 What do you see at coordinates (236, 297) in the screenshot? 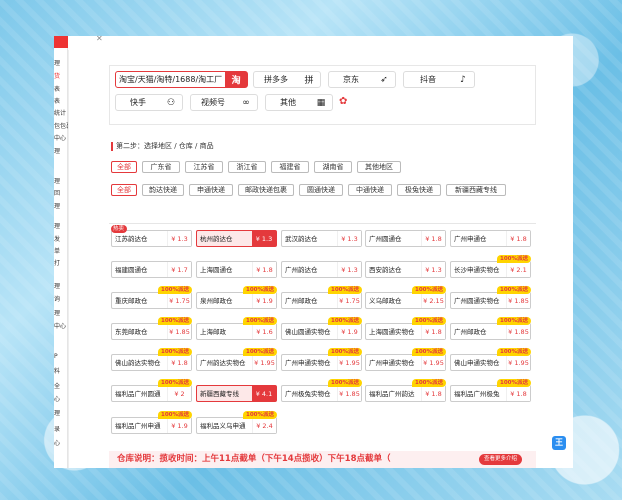
I see `warehouse-card: 泉州邮政仓 ¥ 1.9 100%派送` at bounding box center [236, 297].